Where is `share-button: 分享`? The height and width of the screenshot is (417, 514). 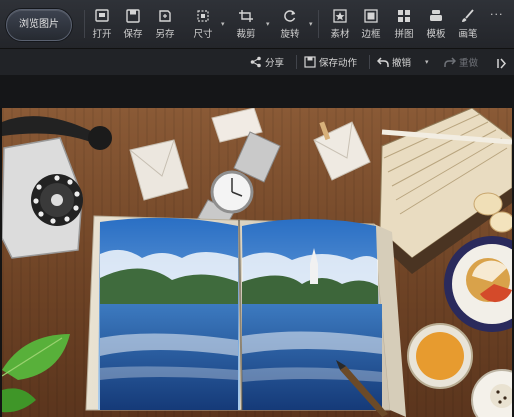 share-button: 分享 is located at coordinates (267, 62).